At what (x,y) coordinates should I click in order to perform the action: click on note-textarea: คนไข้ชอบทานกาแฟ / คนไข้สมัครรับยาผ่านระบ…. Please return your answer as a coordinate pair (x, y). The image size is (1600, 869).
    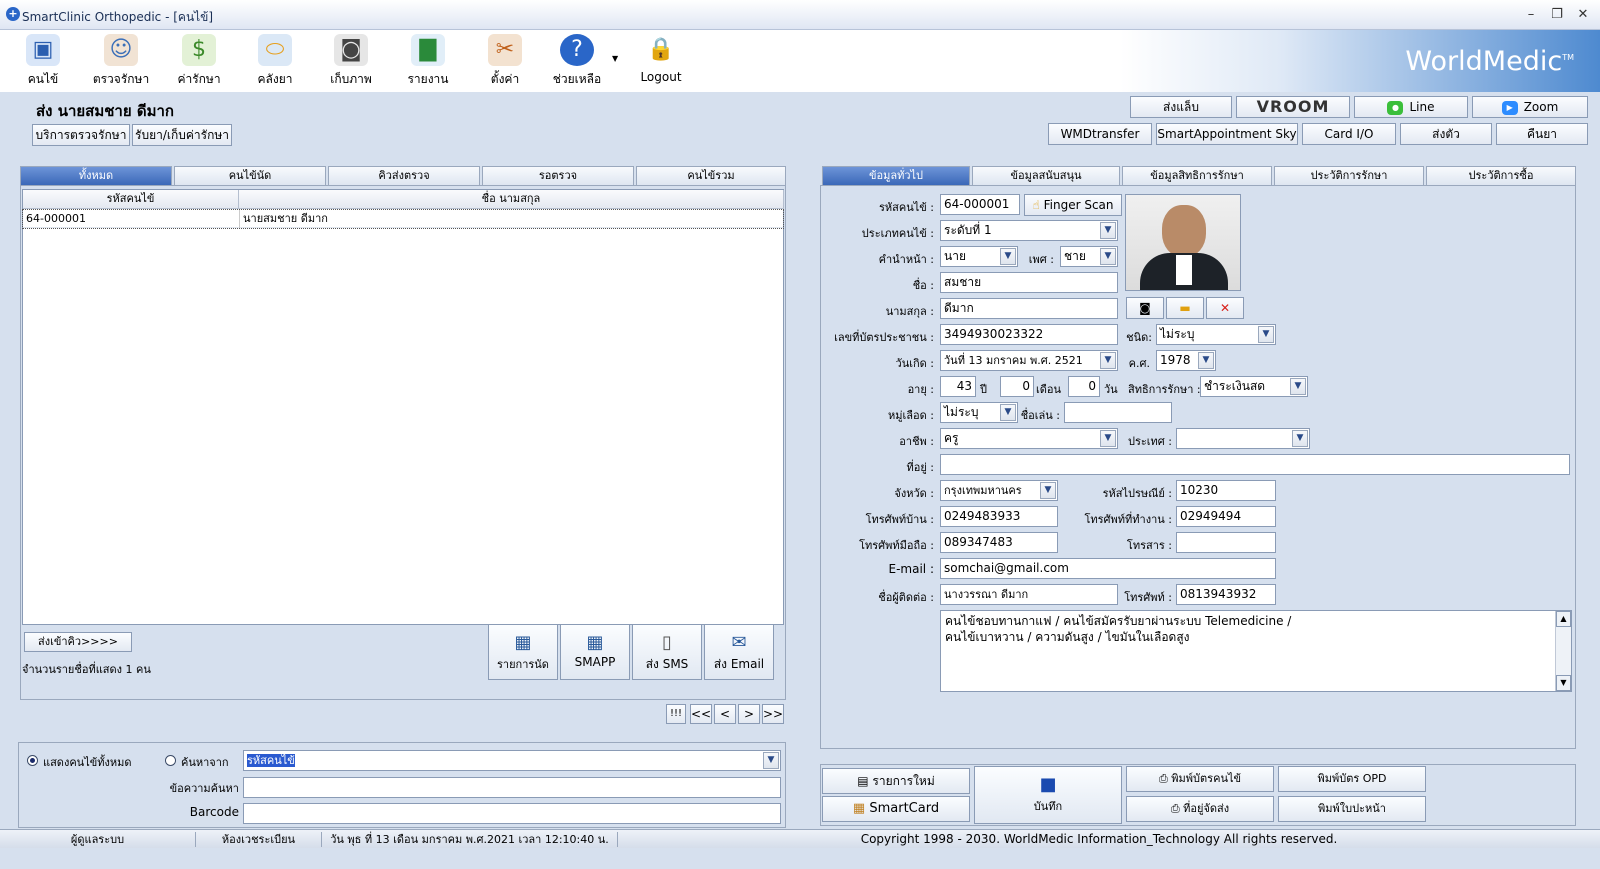
    Looking at the image, I should click on (1256, 651).